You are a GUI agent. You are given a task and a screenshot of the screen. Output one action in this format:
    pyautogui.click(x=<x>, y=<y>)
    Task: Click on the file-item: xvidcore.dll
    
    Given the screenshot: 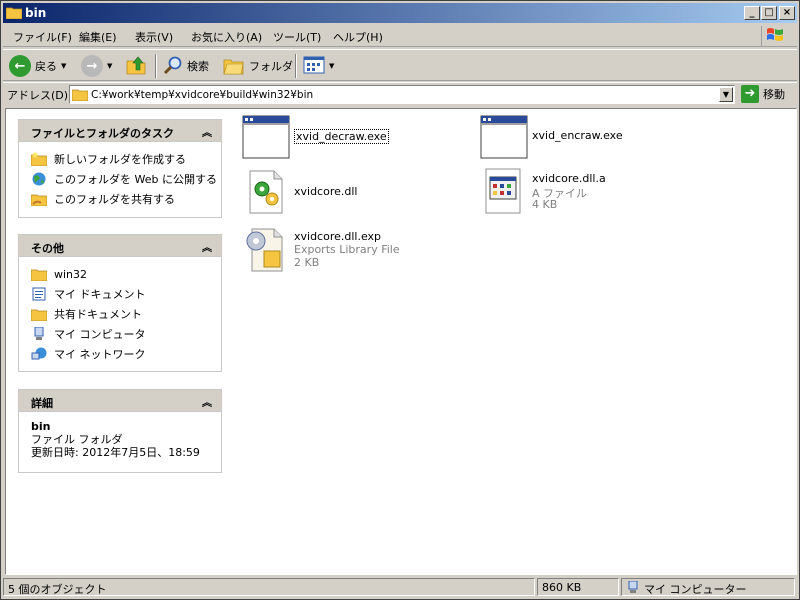 What is the action you would take?
    pyautogui.click(x=342, y=191)
    